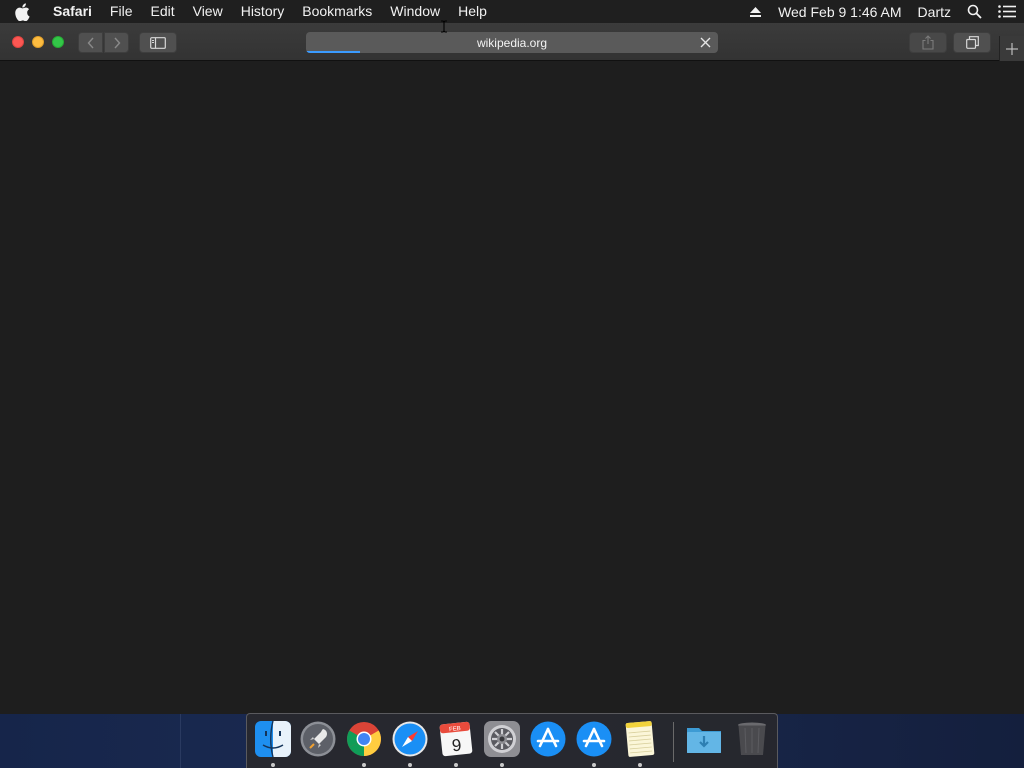 Image resolution: width=1024 pixels, height=768 pixels. I want to click on dock: FEB 9, so click(512, 740).